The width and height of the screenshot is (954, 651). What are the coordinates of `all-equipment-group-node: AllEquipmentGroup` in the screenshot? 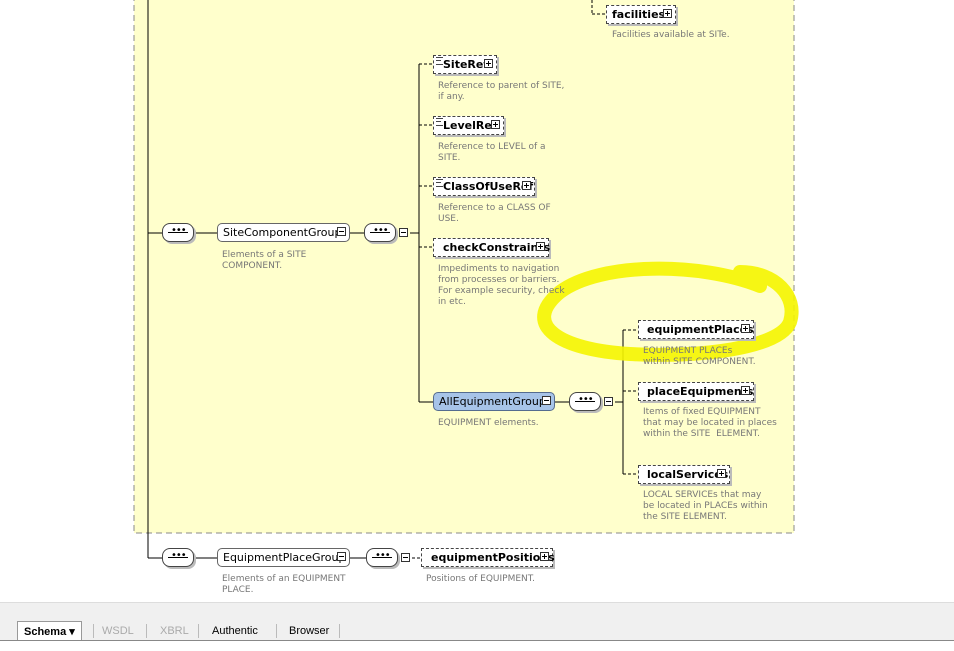 It's located at (494, 401).